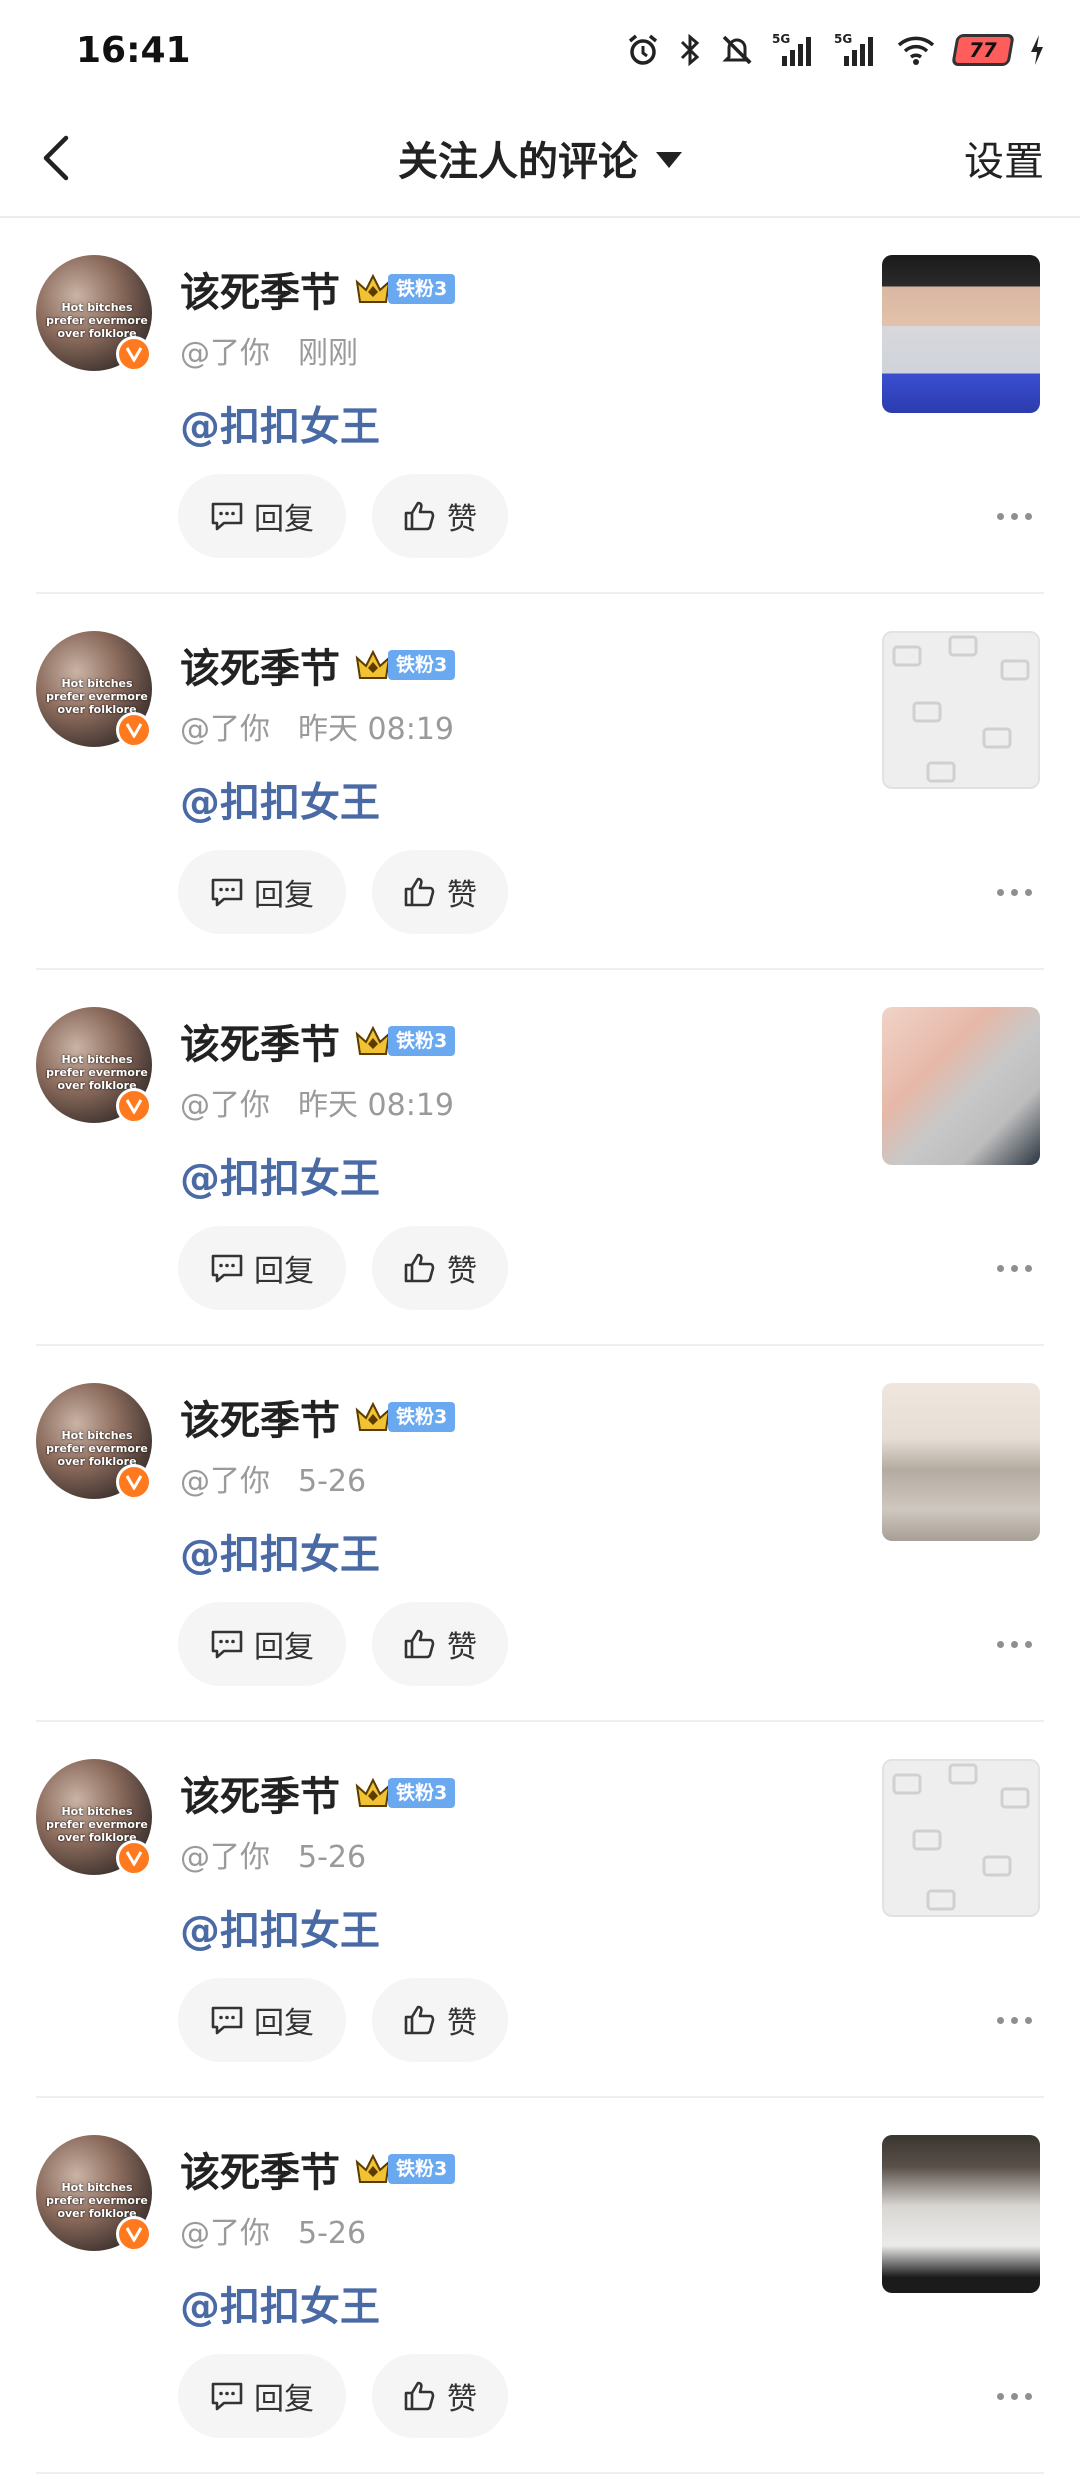  Describe the element at coordinates (853, 49) in the screenshot. I see `signal-5g-icon: 5G` at that location.